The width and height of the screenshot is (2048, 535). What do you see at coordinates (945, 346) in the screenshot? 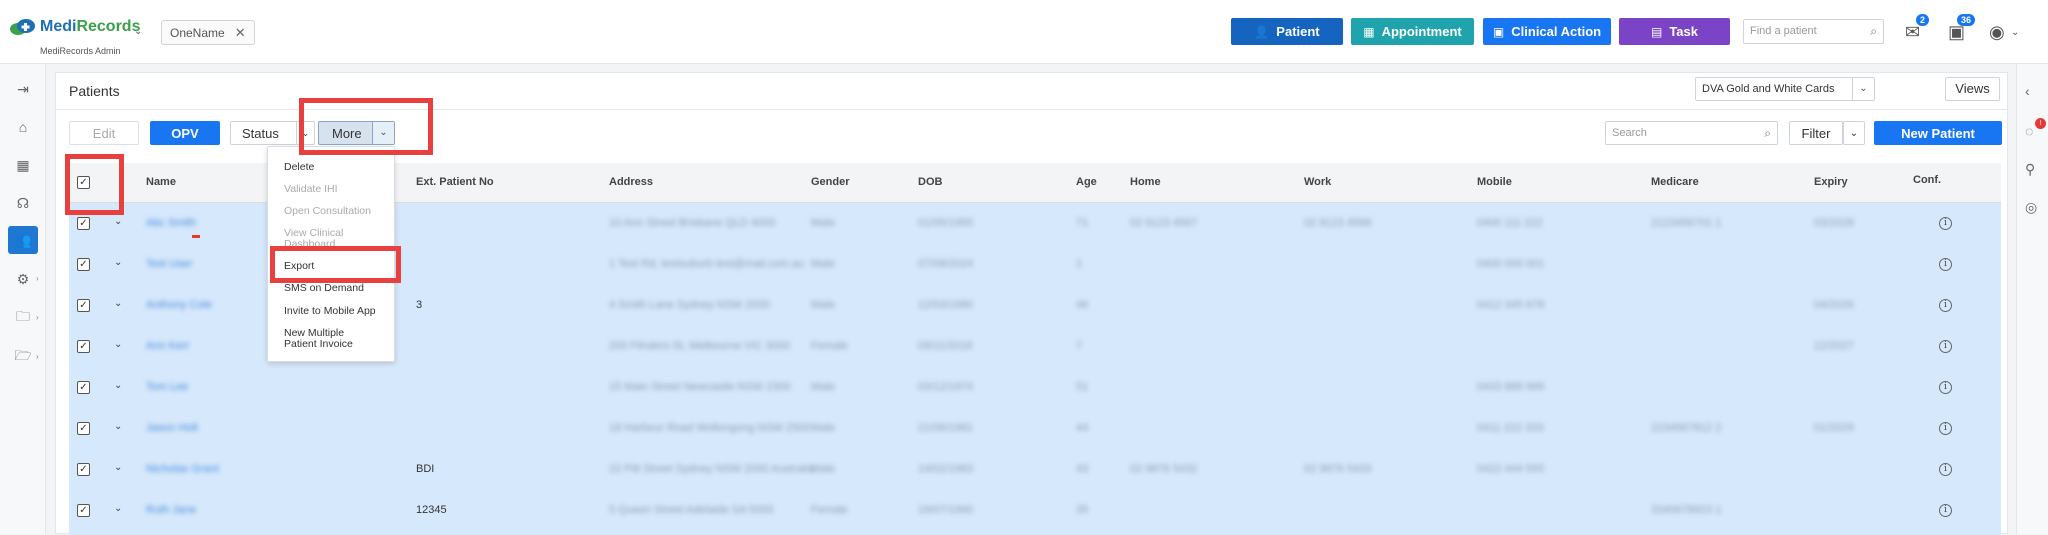
I see `cell-dob: 09/11/2018` at bounding box center [945, 346].